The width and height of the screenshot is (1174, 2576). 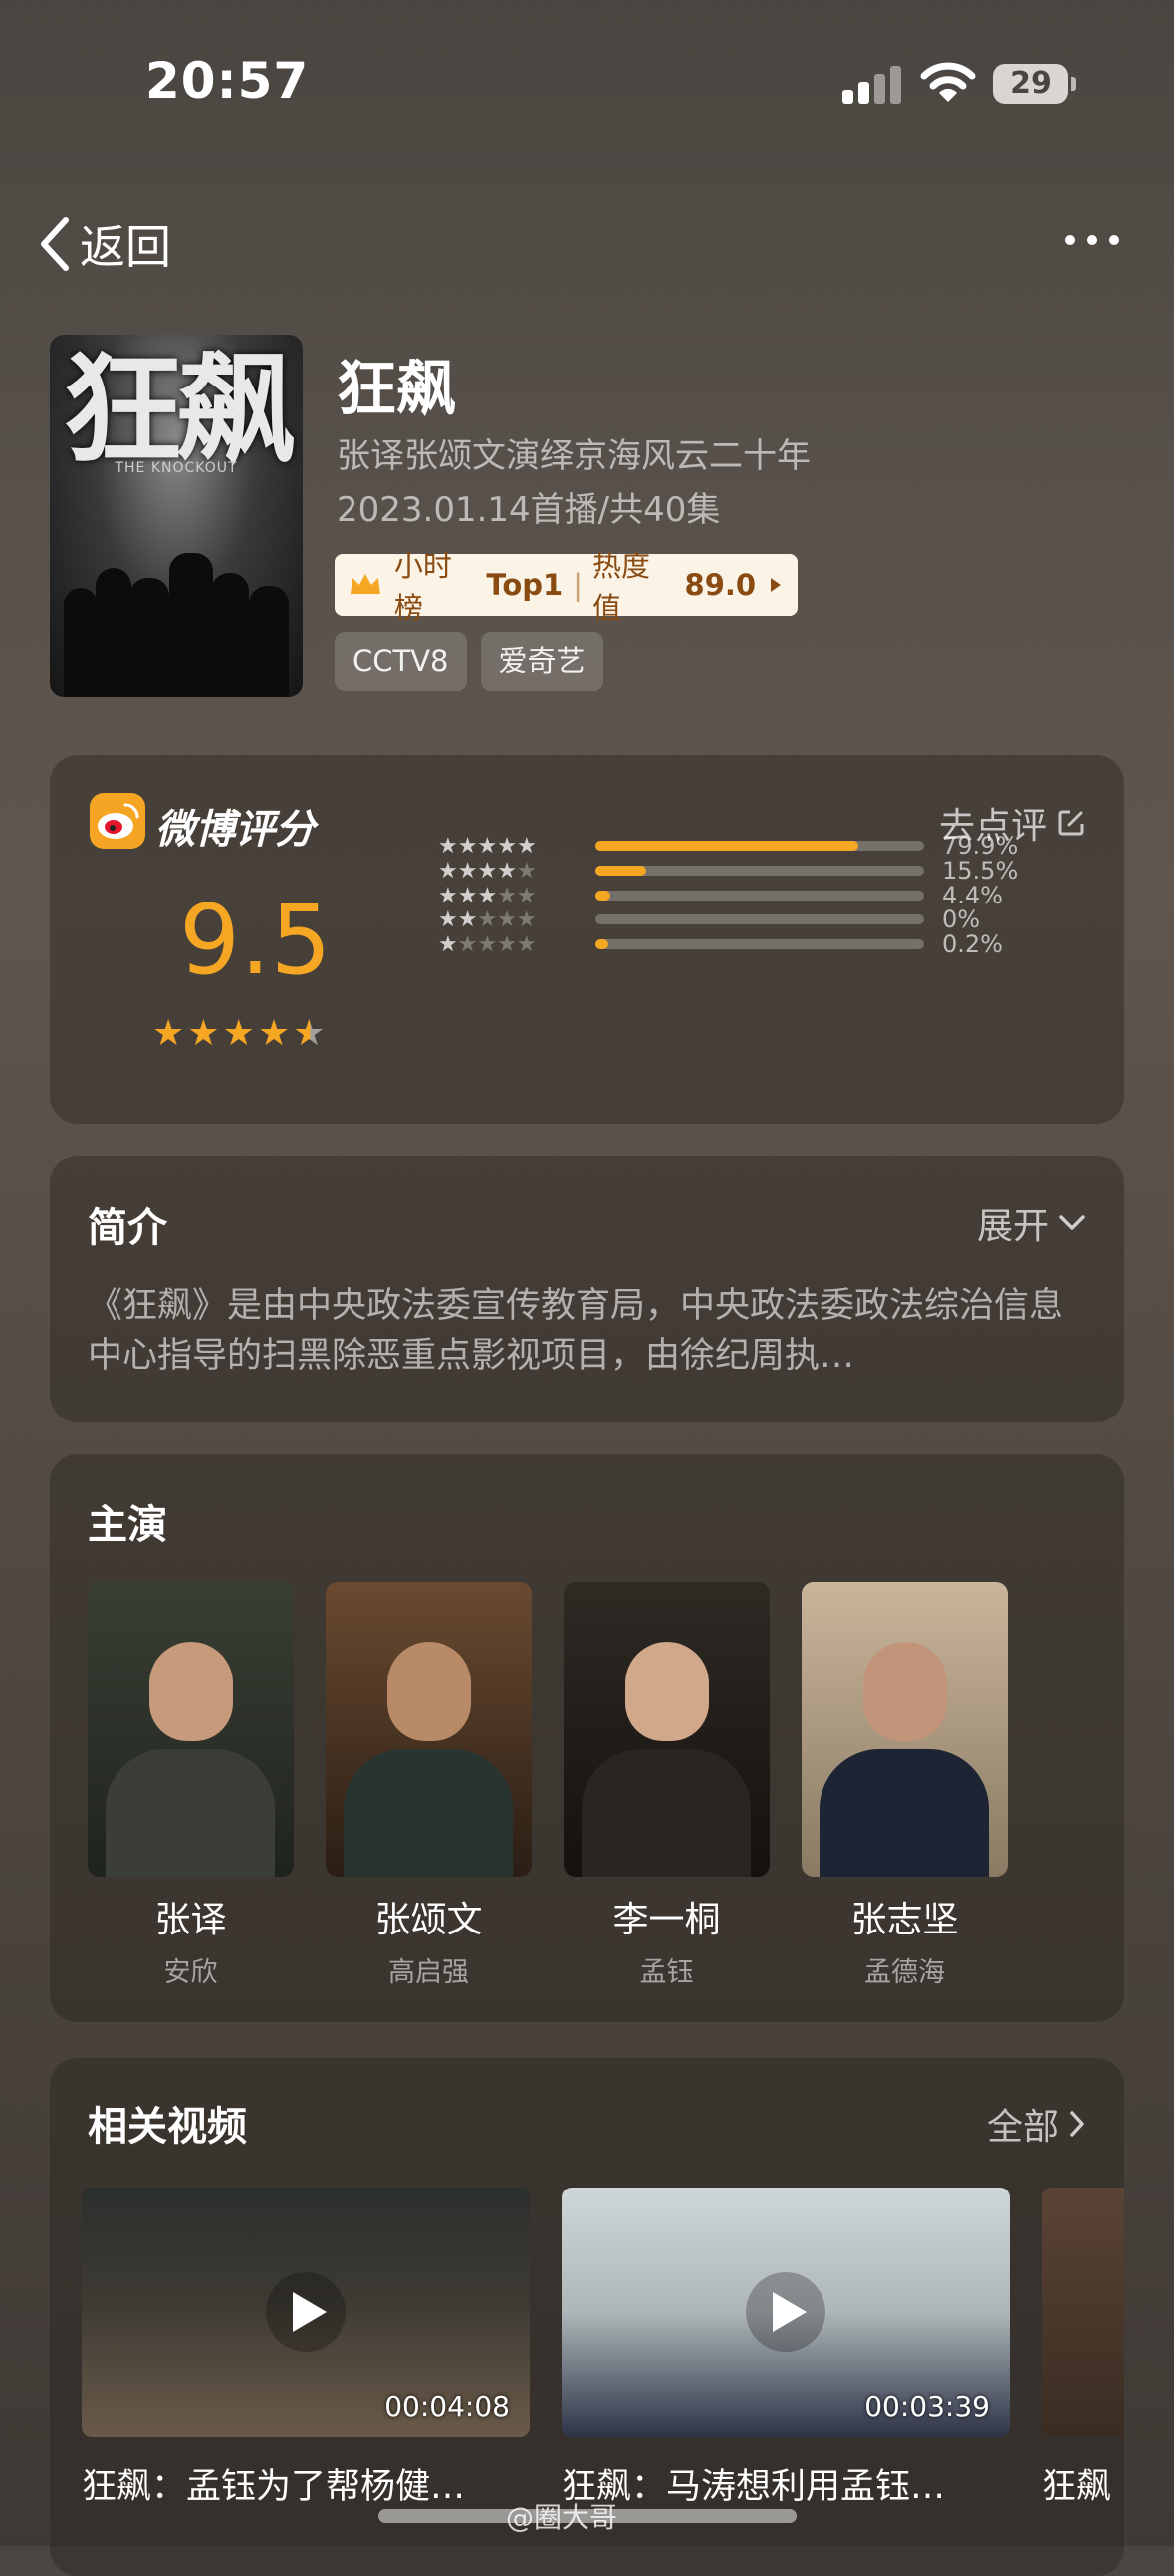 What do you see at coordinates (574, 456) in the screenshot?
I see `show-subtitle: 张译张颂文演绎京海风云二十年` at bounding box center [574, 456].